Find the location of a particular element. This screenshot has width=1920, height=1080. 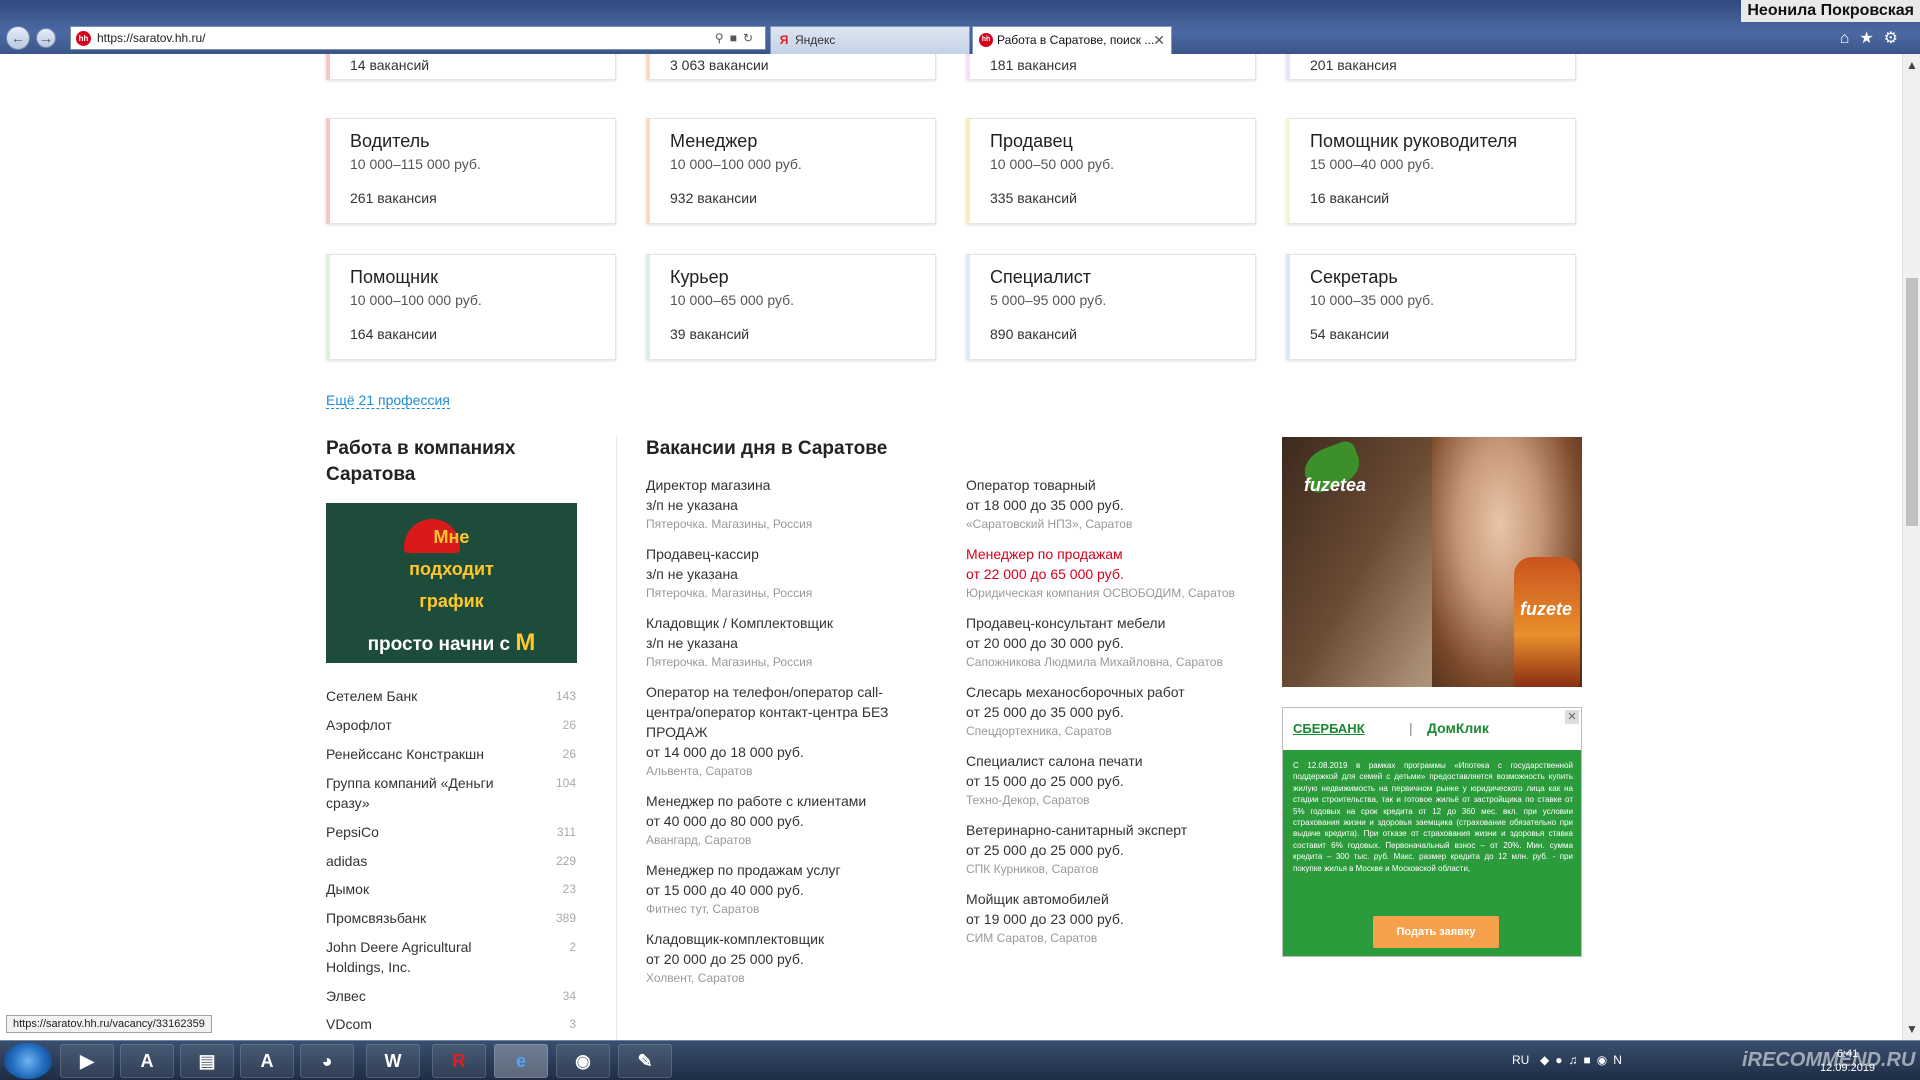

profession-card: 181 вакансия is located at coordinates (1111, 67).